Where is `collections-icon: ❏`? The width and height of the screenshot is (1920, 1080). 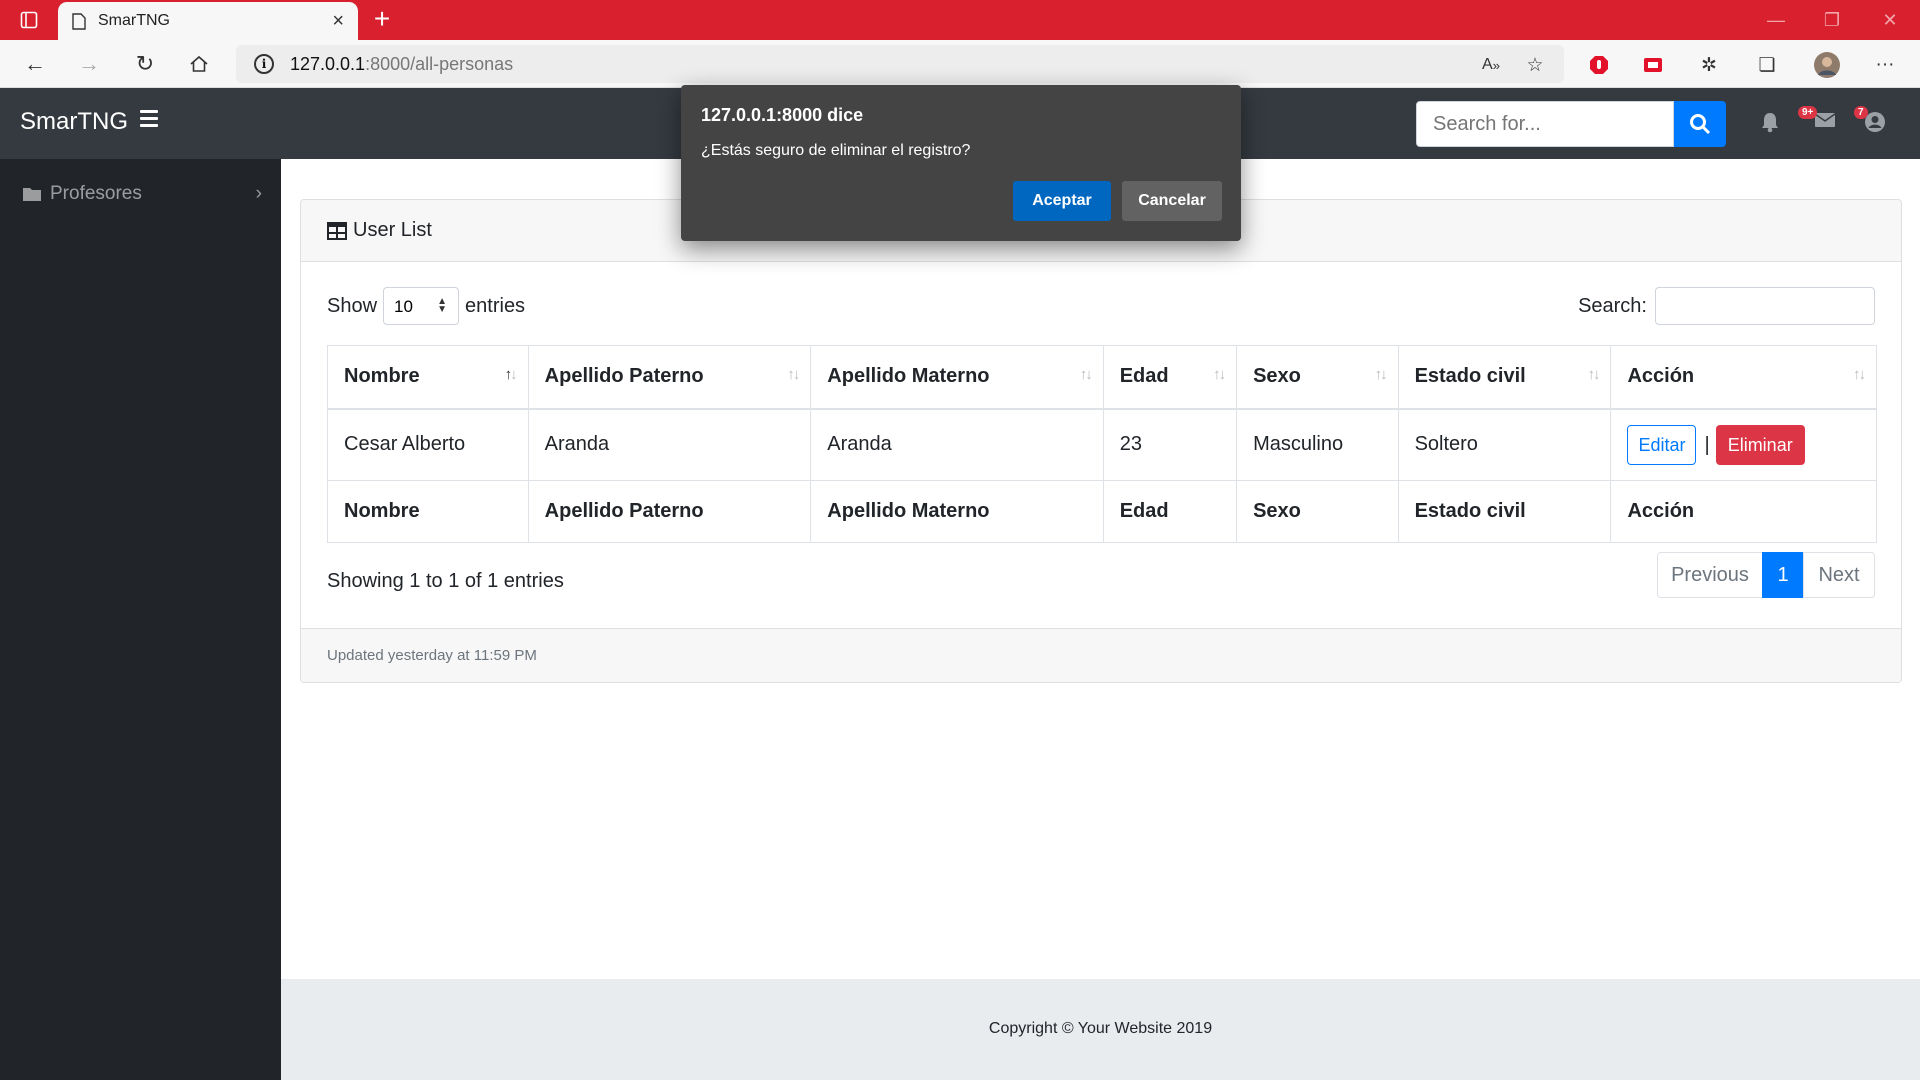
collections-icon: ❏ is located at coordinates (1767, 65).